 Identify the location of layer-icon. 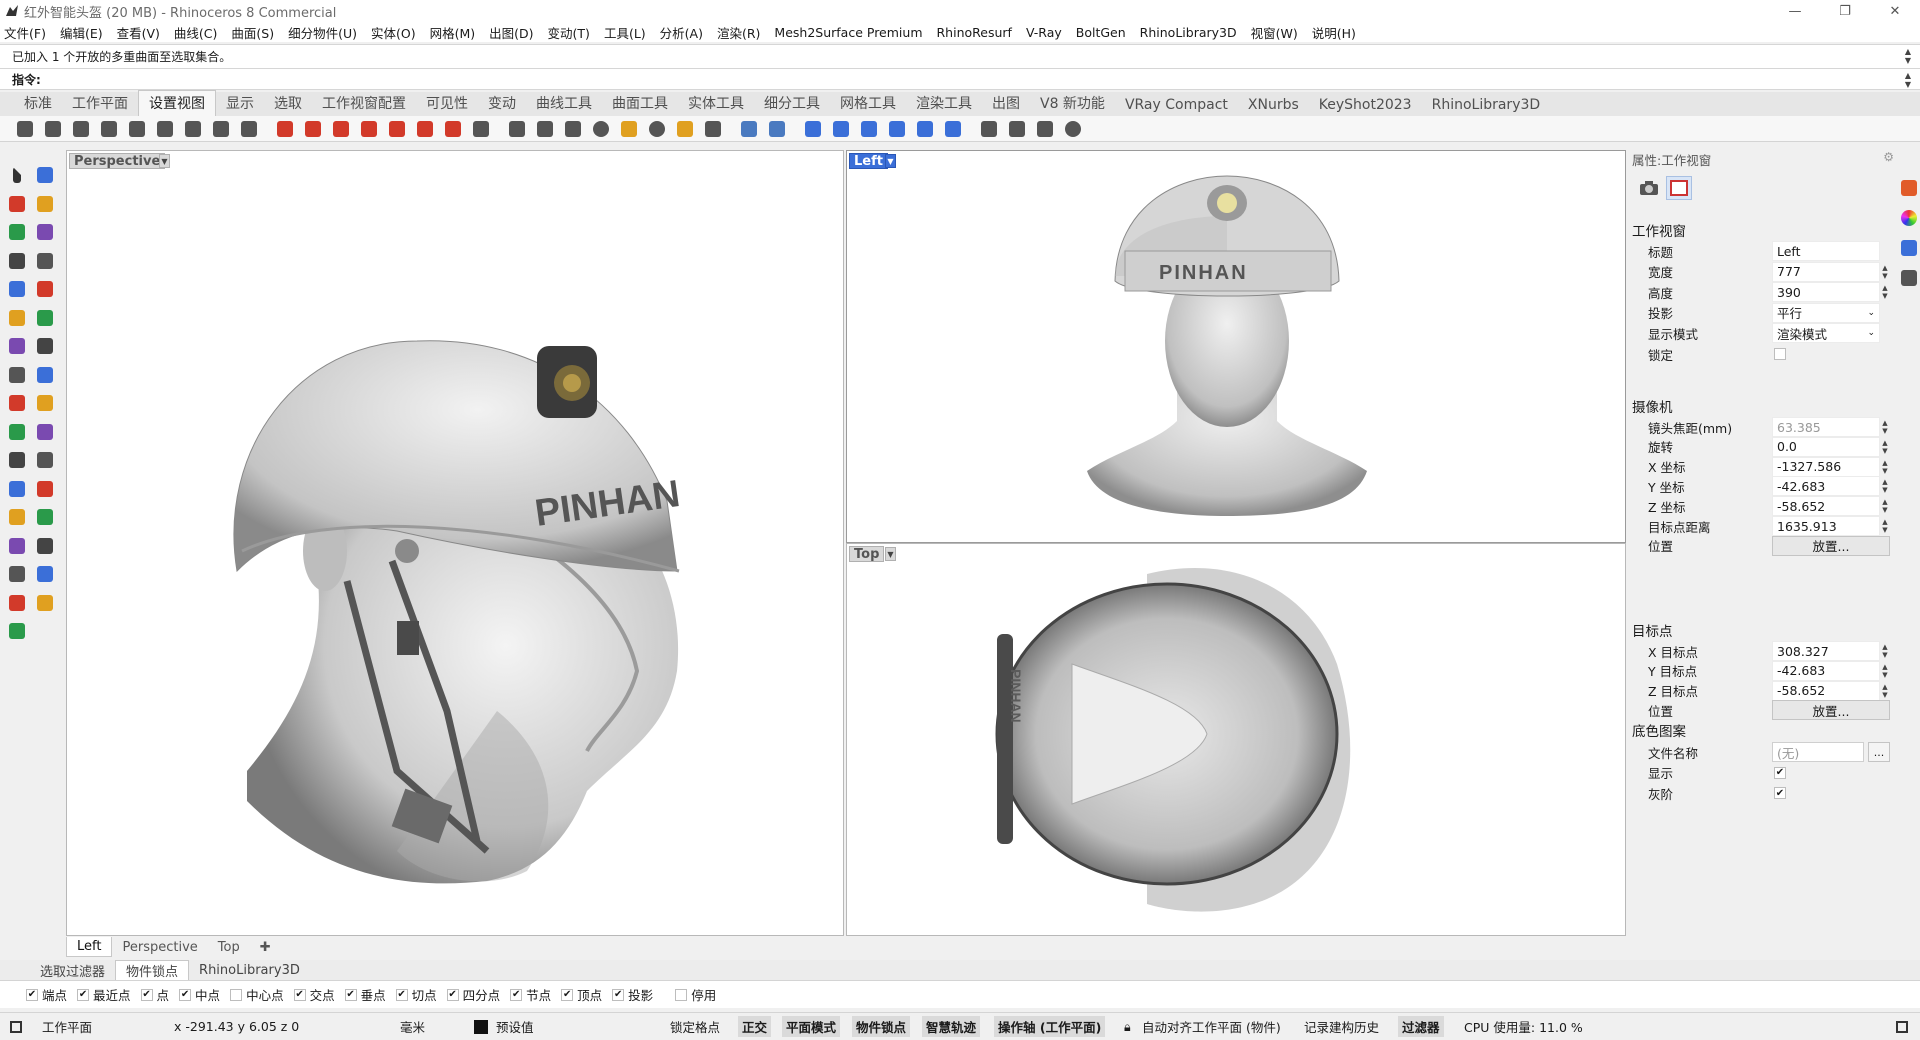
(45, 460).